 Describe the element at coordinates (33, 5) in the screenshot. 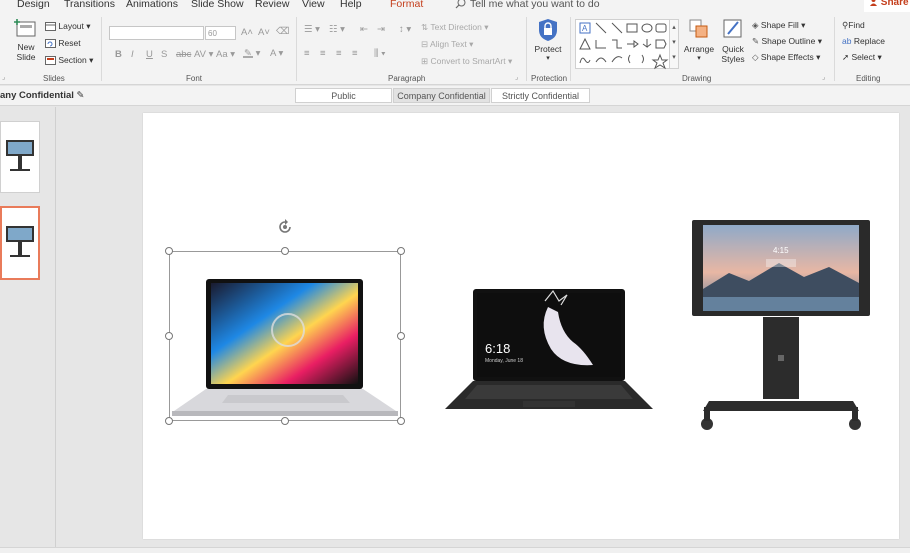

I see `tab-design: Design` at that location.